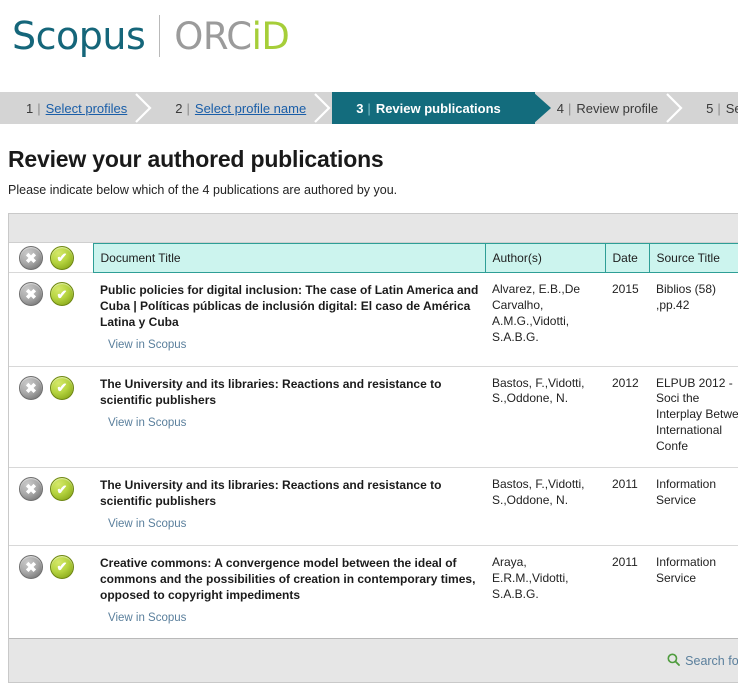 The height and width of the screenshot is (689, 738). I want to click on panel-footer: Search for miss, so click(373, 660).